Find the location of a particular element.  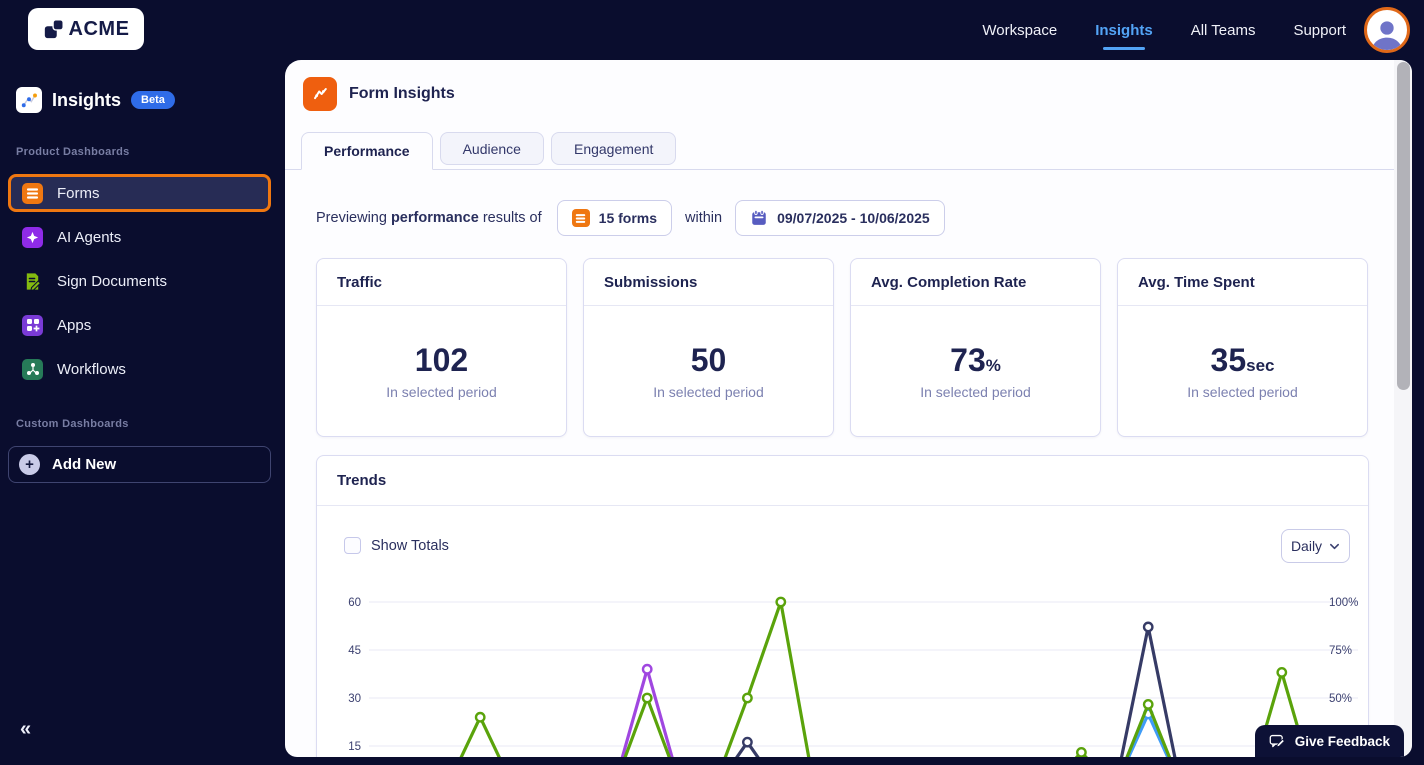

svg-text: 15 is located at coordinates (354, 747).